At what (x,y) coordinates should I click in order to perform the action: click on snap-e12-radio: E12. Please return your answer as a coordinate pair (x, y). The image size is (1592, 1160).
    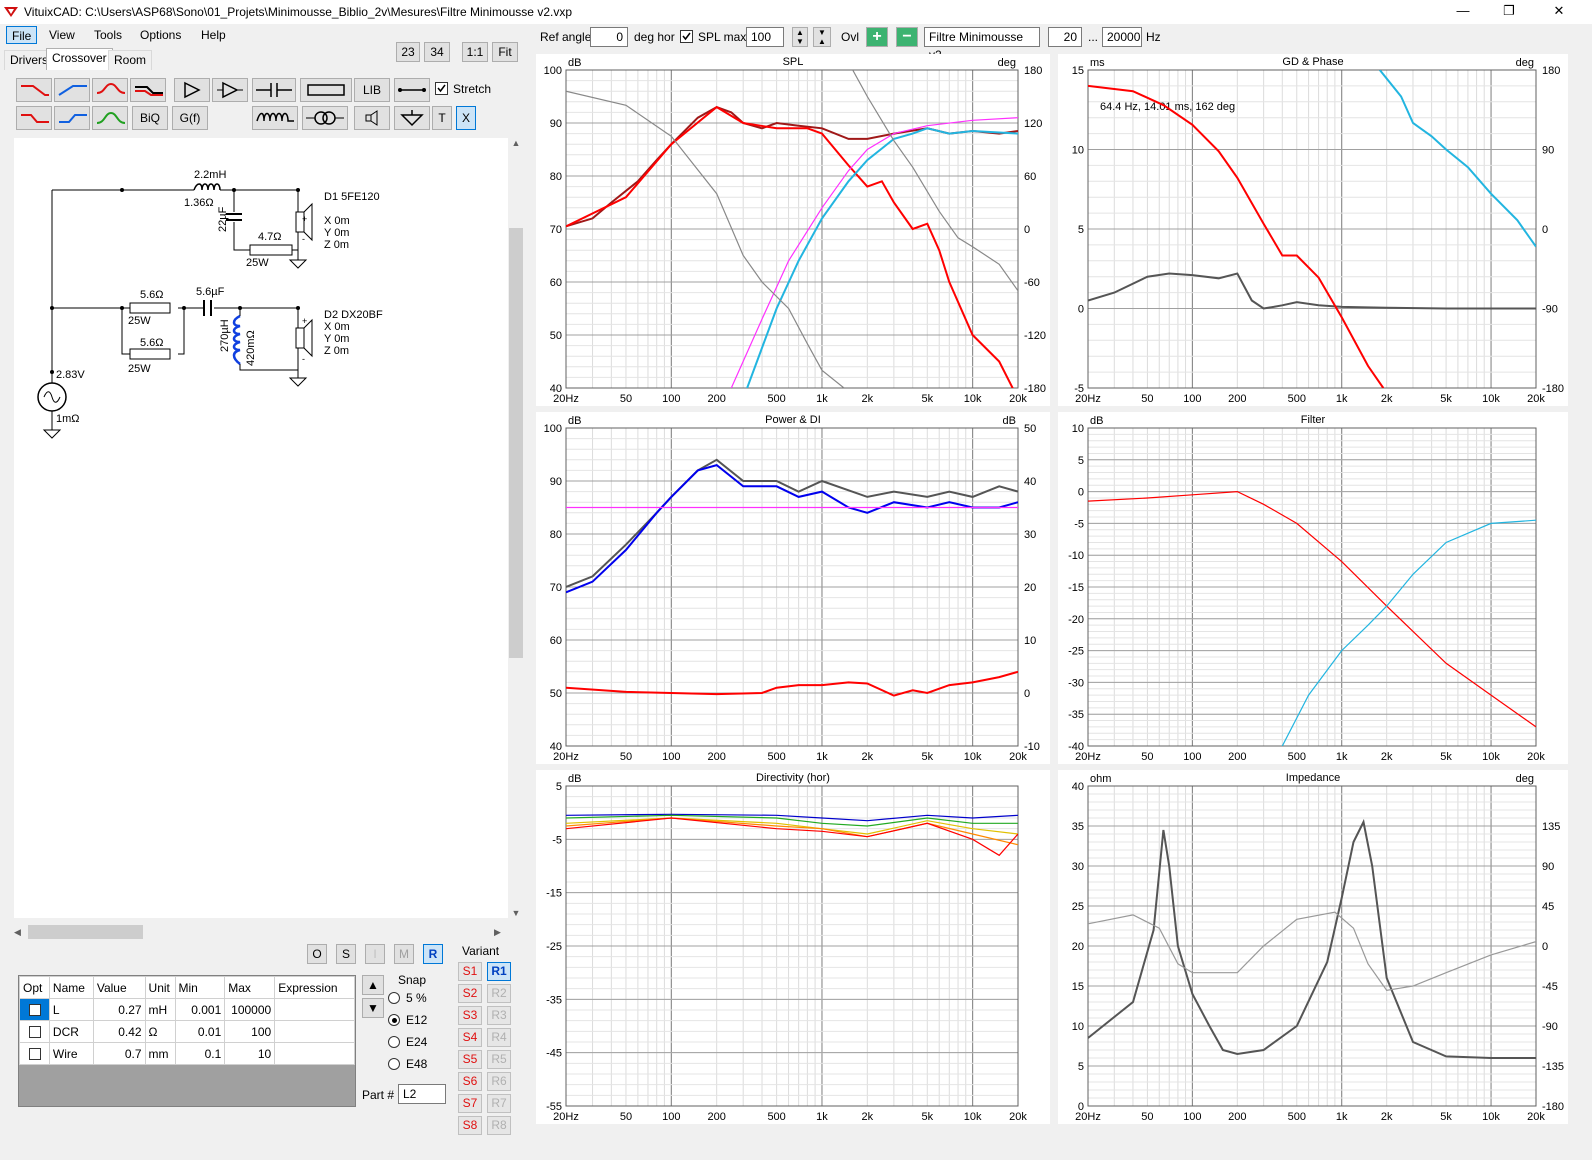
    Looking at the image, I should click on (418, 1020).